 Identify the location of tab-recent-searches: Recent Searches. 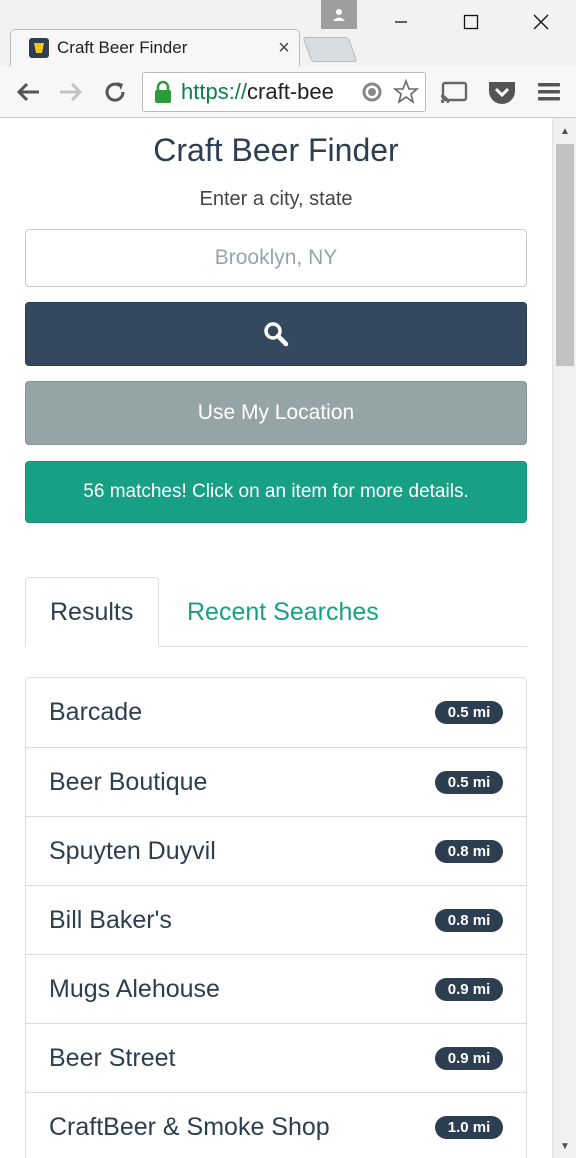
(283, 612).